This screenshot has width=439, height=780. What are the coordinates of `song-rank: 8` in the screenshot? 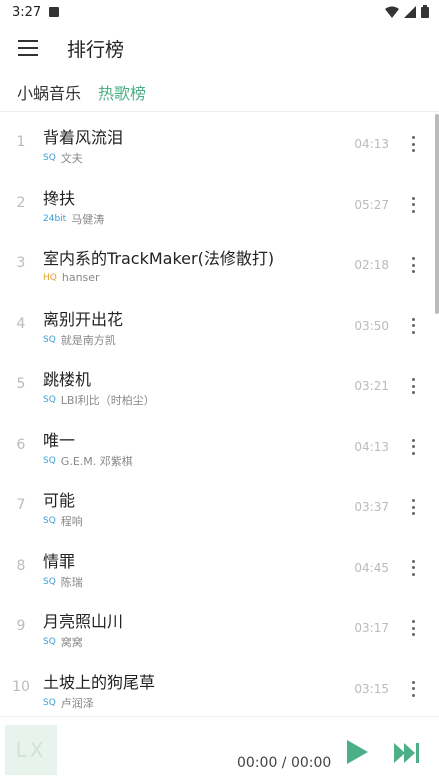 It's located at (21, 565).